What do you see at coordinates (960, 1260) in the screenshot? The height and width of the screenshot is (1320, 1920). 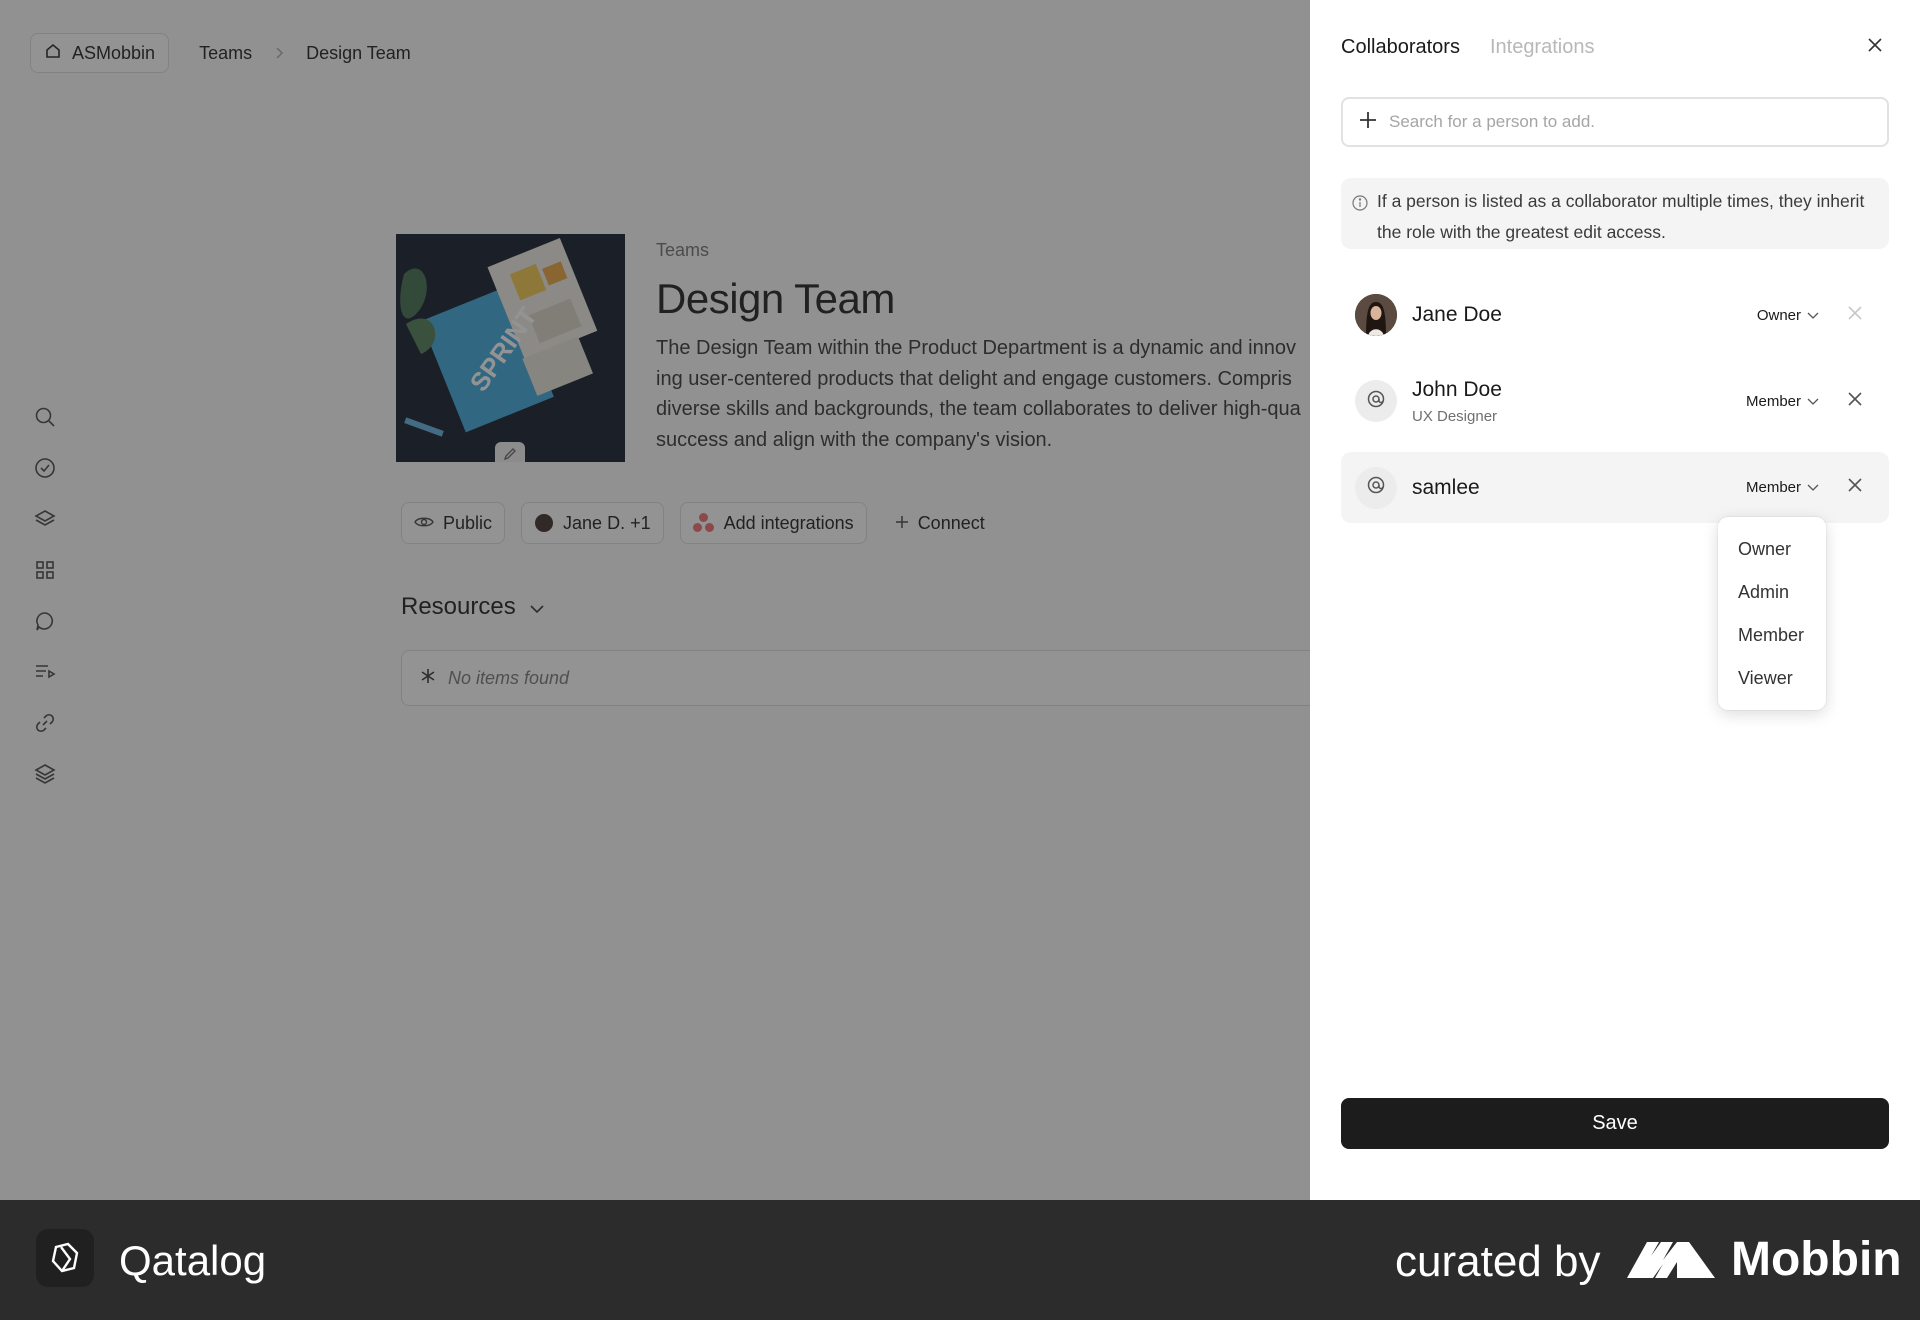 I see `footer-banner: Qatalog curated by Mobbin` at bounding box center [960, 1260].